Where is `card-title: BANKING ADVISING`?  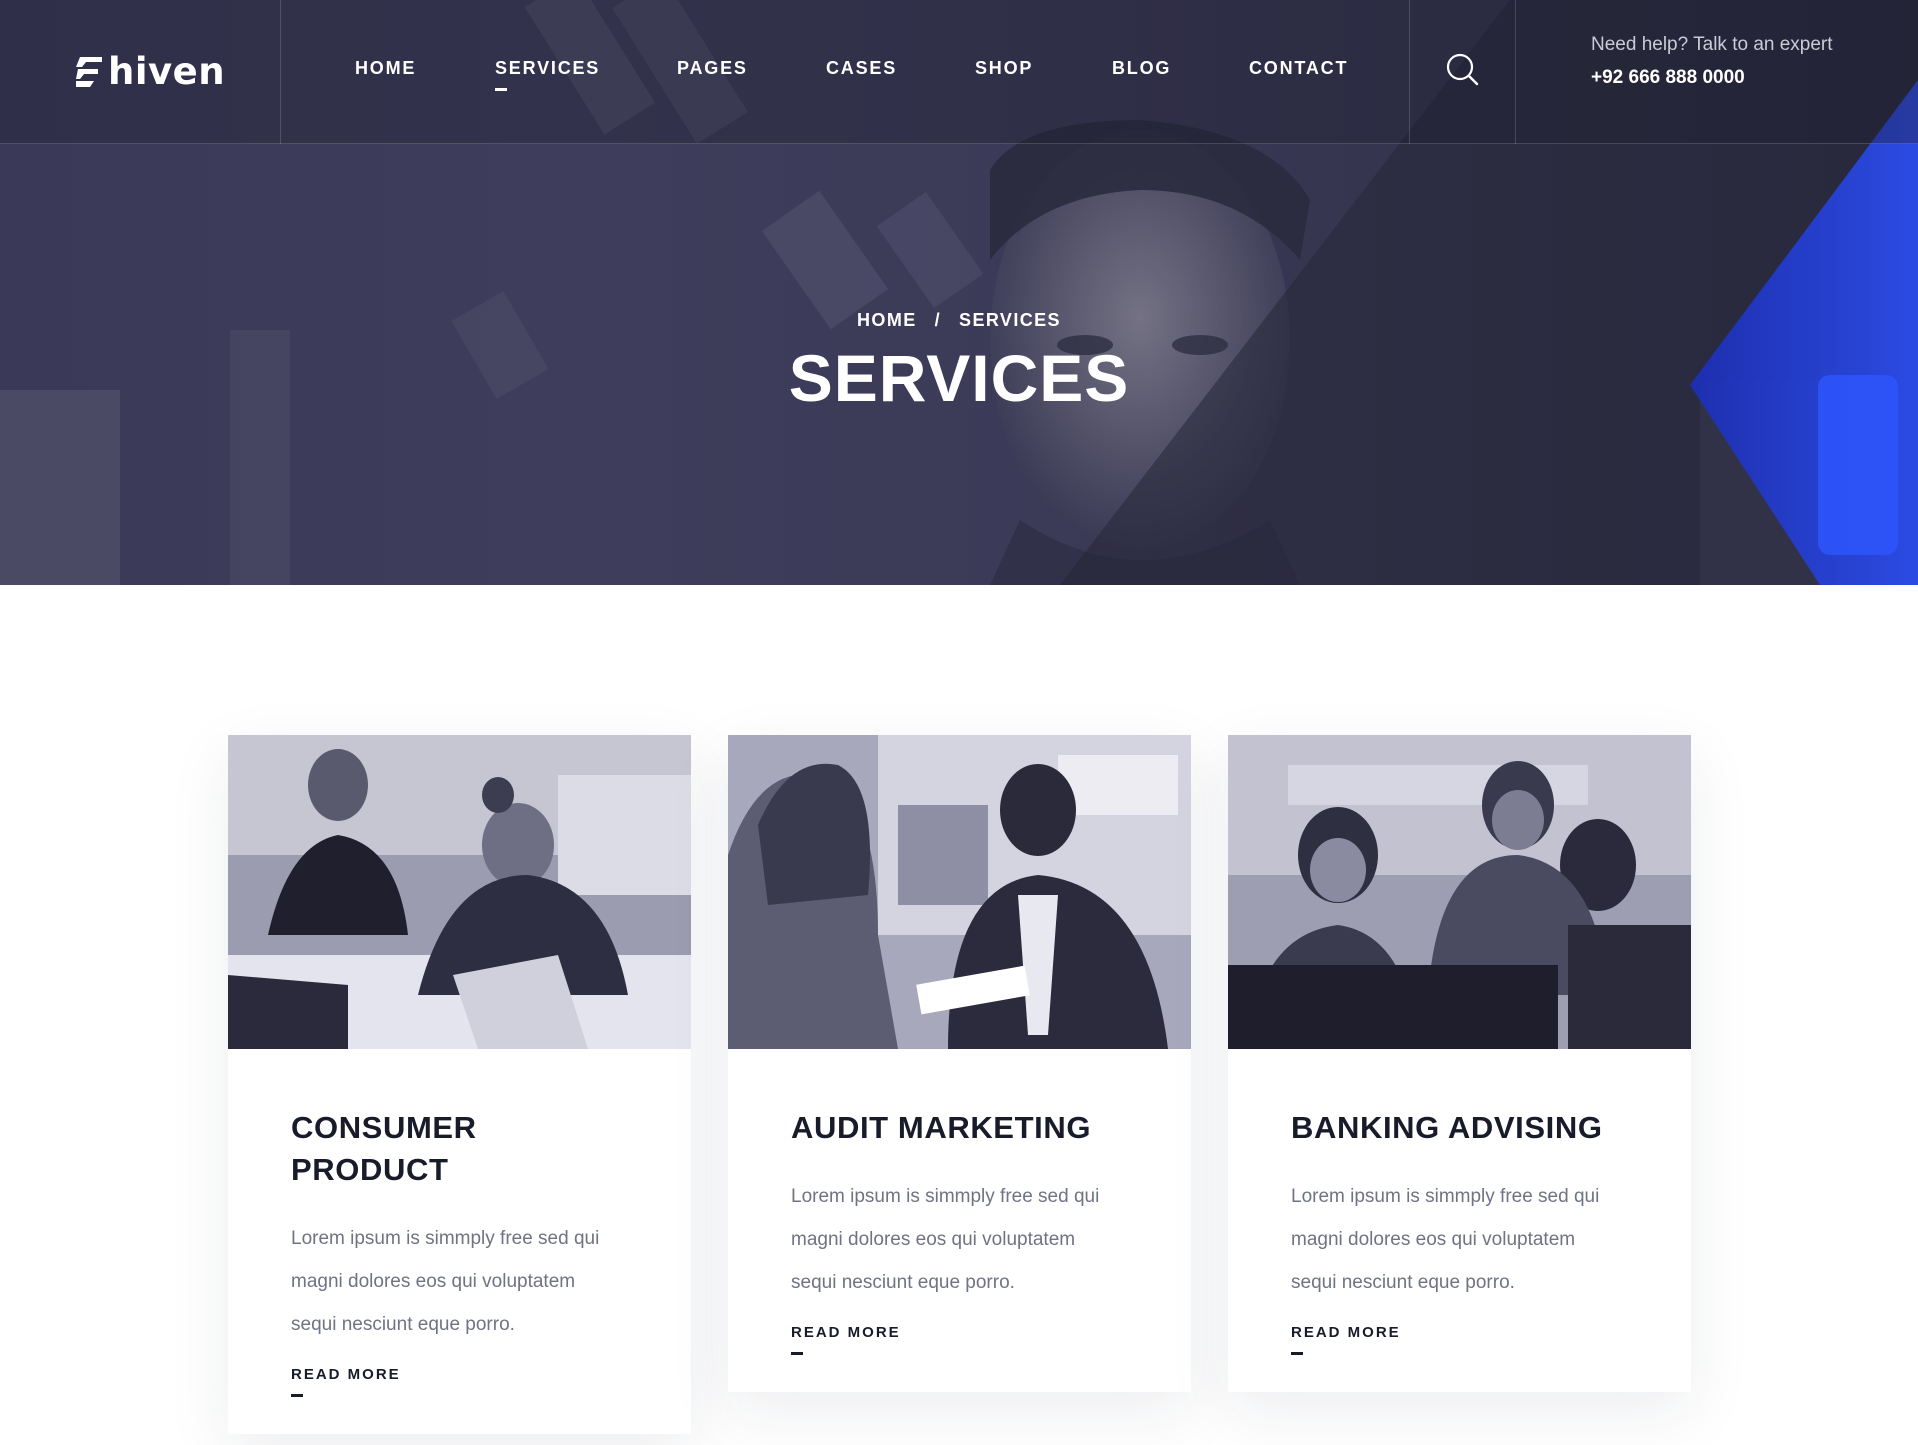 card-title: BANKING ADVISING is located at coordinates (1459, 1128).